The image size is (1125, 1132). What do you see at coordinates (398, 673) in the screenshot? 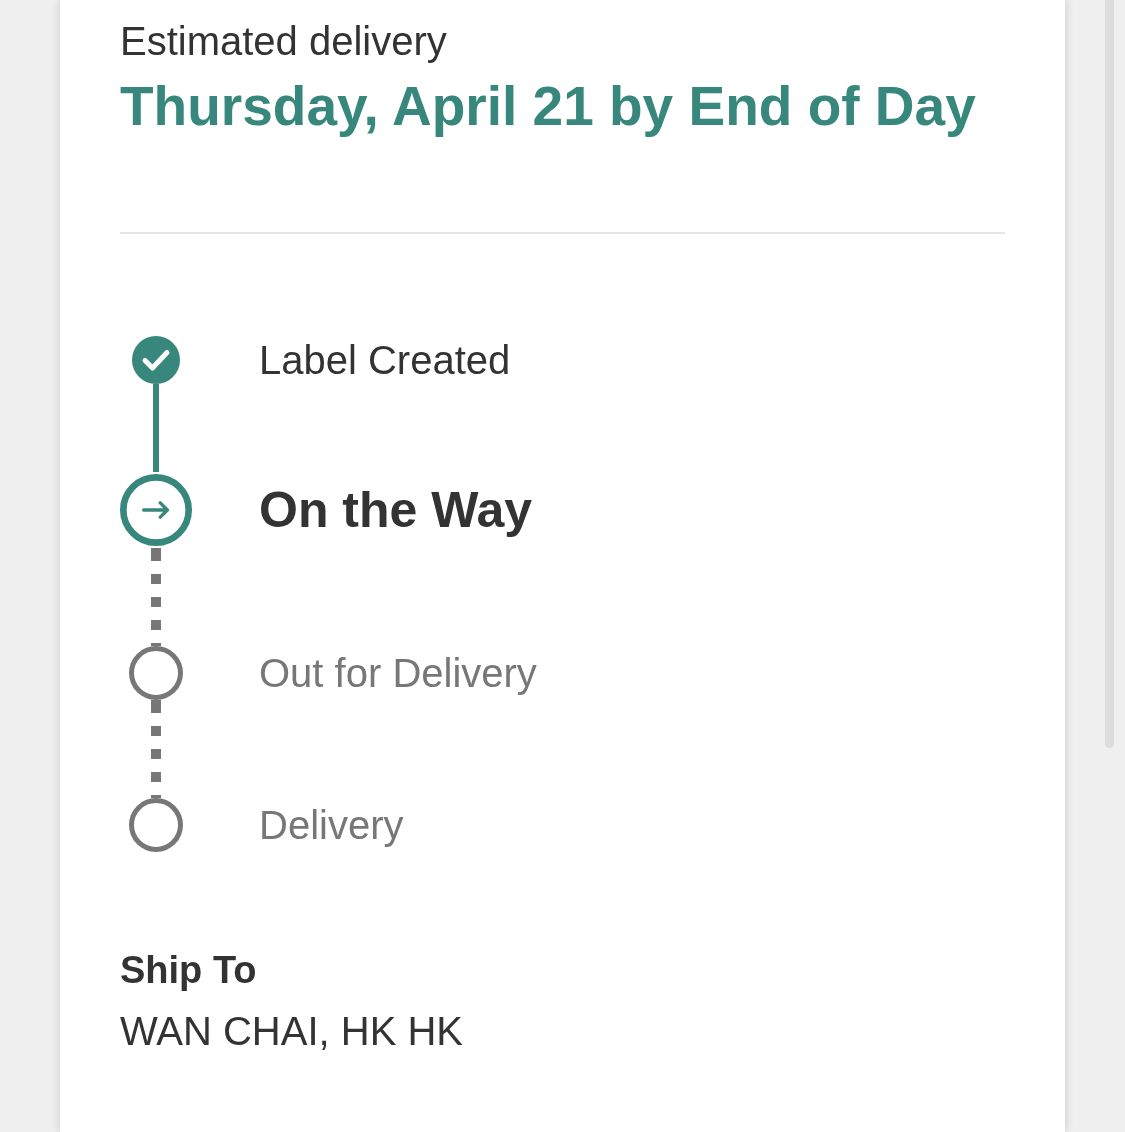
I see `step-label: Out for Delivery` at bounding box center [398, 673].